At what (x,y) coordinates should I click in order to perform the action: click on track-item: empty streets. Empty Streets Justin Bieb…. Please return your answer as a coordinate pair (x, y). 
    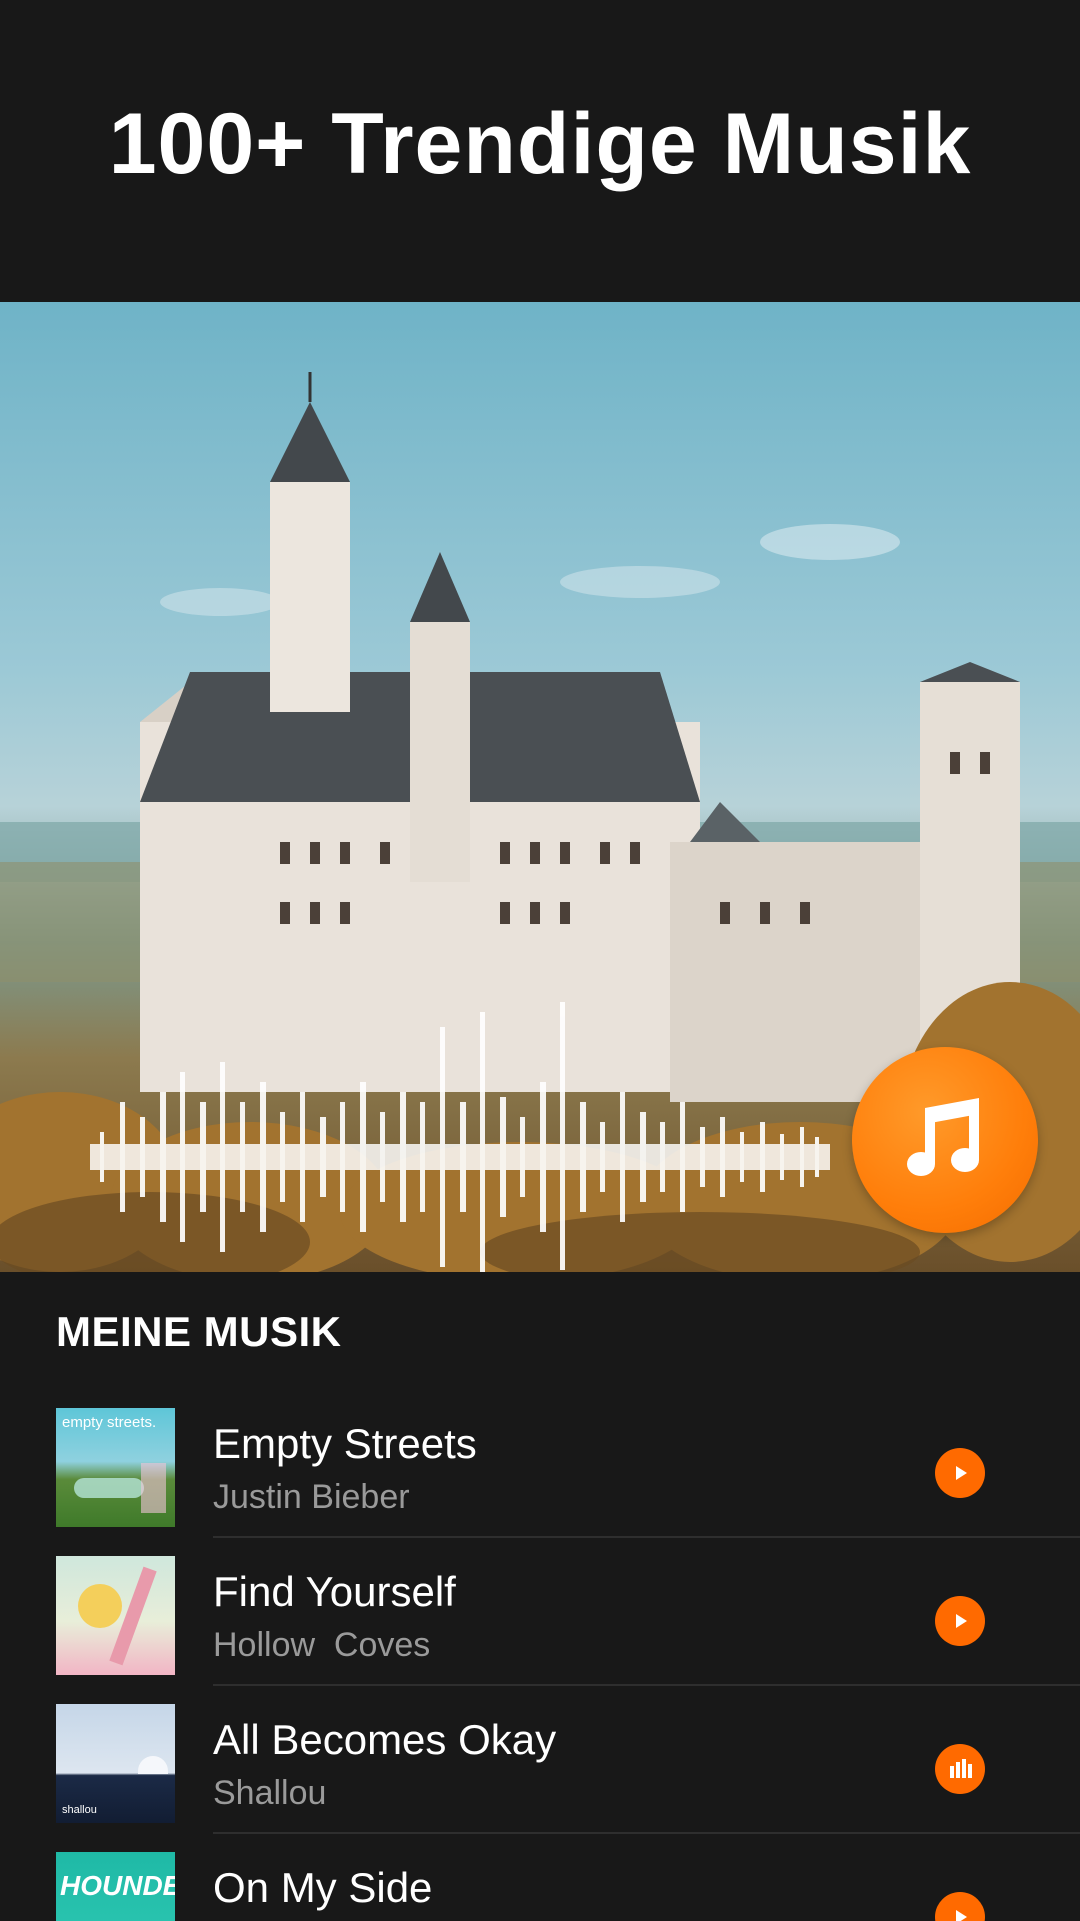
    Looking at the image, I should click on (540, 1464).